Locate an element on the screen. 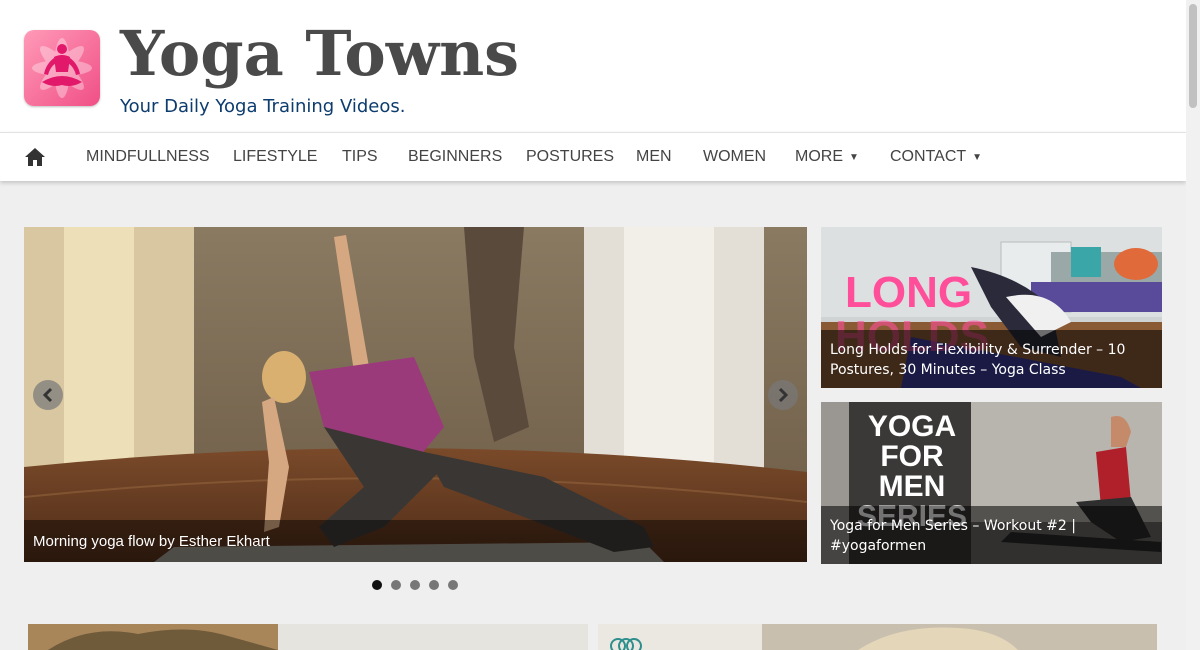  card-overlay-line: FOR is located at coordinates (912, 456).